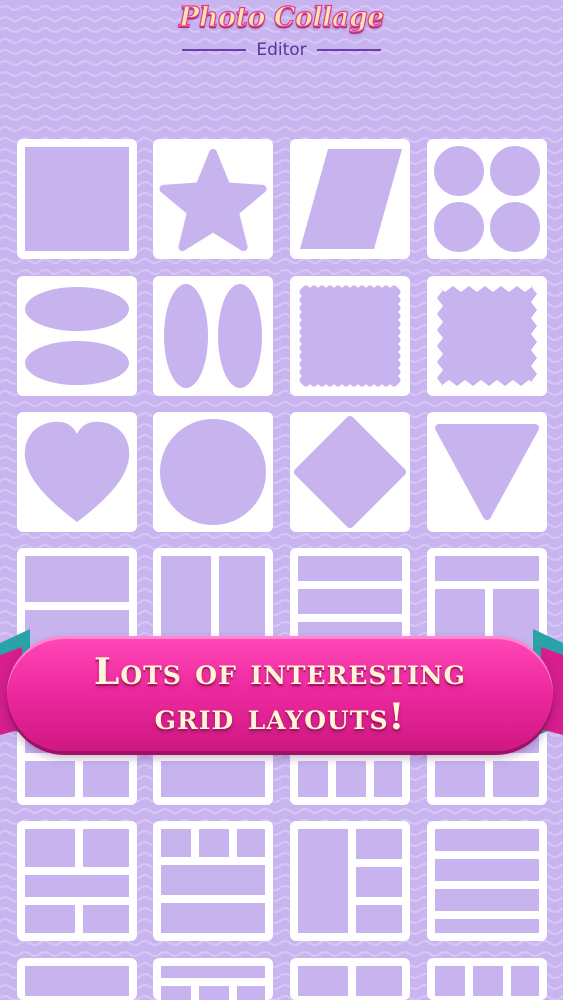 The image size is (563, 1000). I want to click on star-icon, so click(213, 200).